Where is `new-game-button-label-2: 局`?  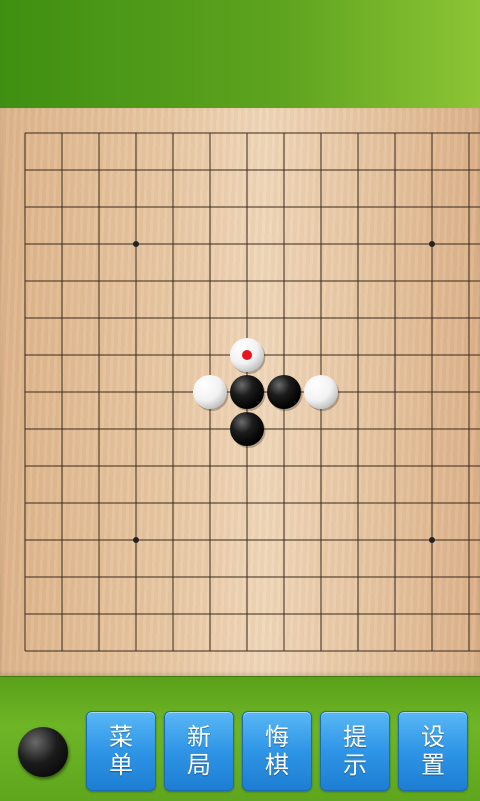 new-game-button-label-2: 局 is located at coordinates (199, 765).